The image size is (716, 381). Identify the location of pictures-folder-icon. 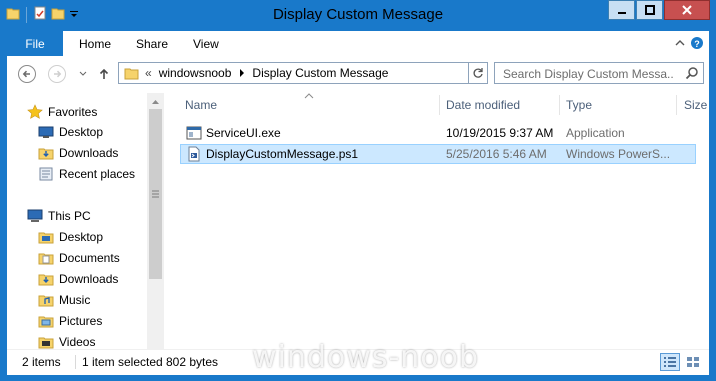
(46, 322).